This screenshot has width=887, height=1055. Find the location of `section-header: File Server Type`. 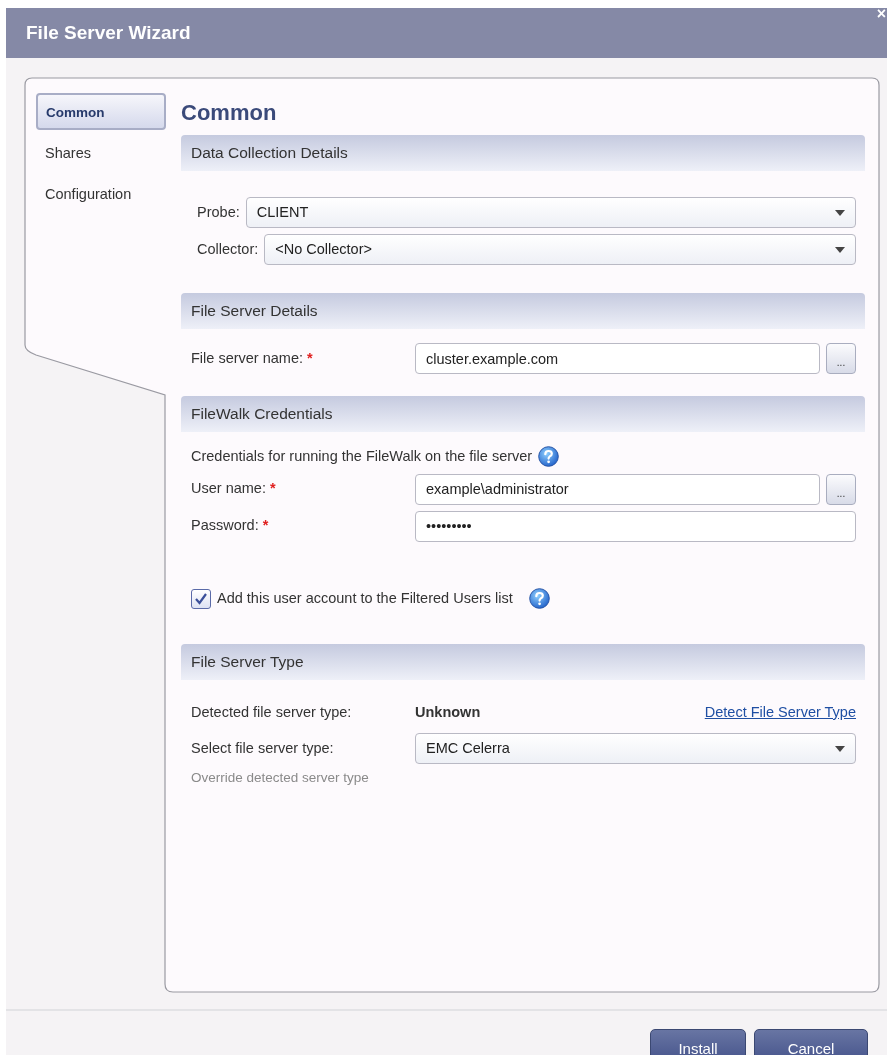

section-header: File Server Type is located at coordinates (523, 661).